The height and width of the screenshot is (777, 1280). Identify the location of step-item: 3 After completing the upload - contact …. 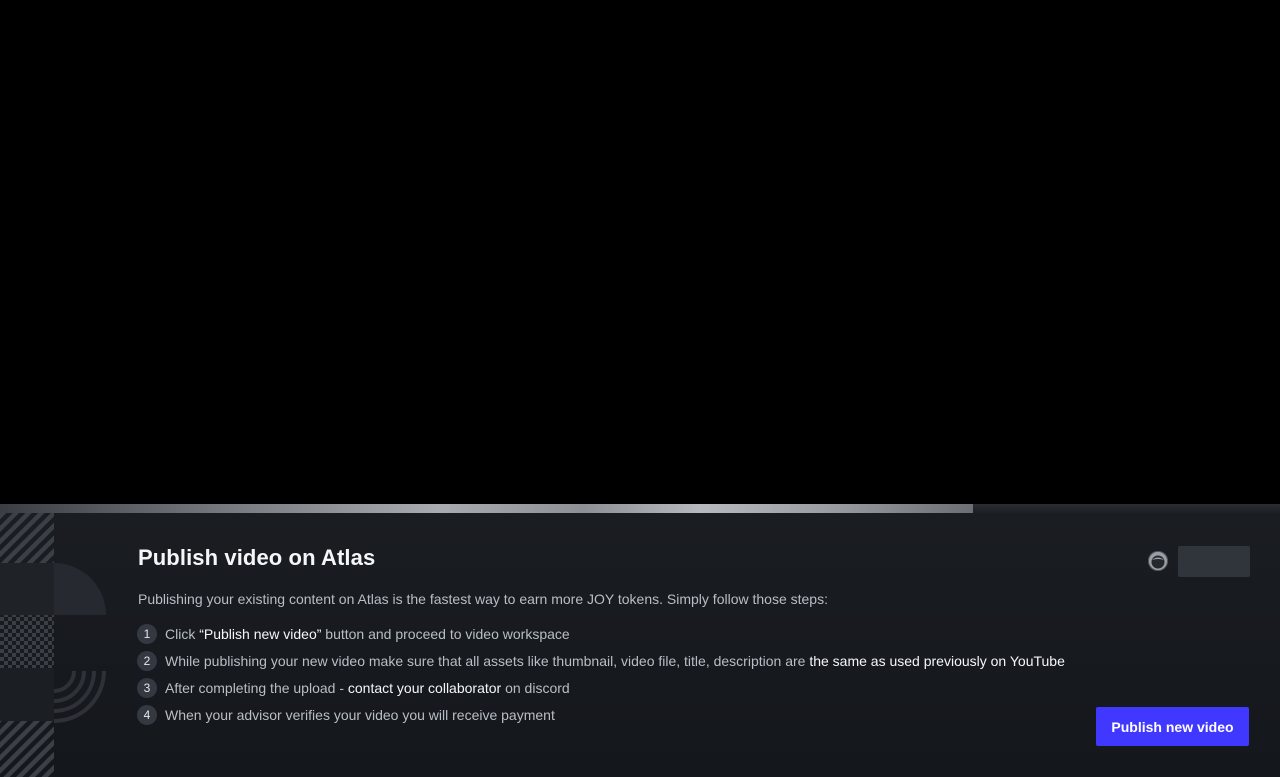
(602, 688).